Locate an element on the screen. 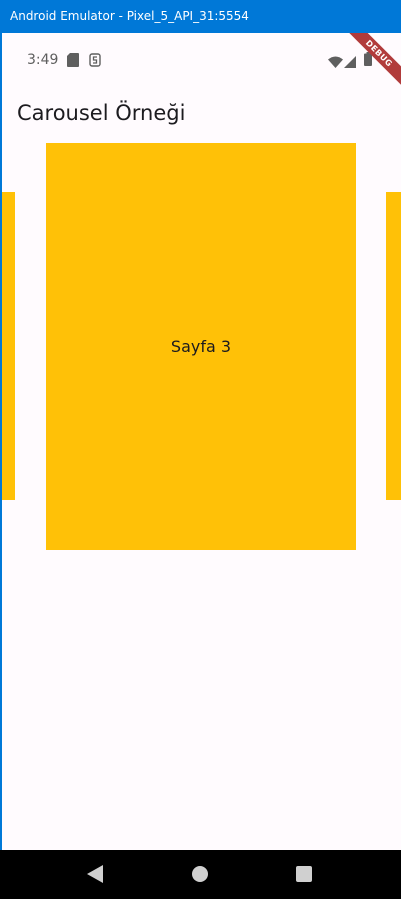 This screenshot has width=401, height=899. navigation-bar is located at coordinates (200, 874).